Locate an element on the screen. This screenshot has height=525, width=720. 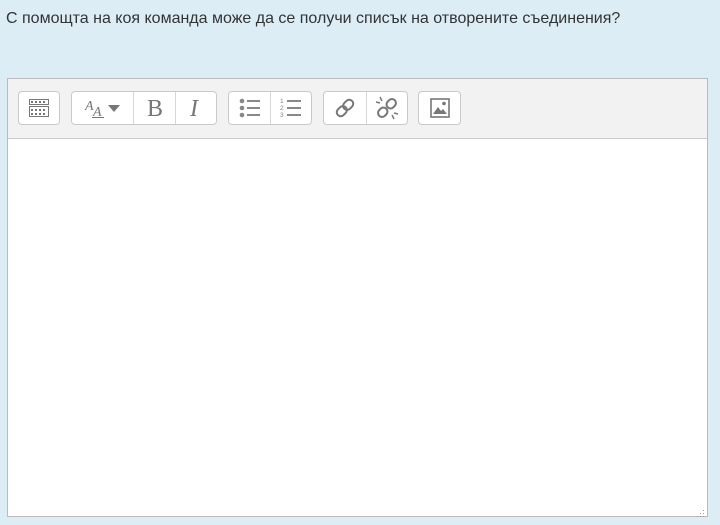
bullet-list-button is located at coordinates (249, 108).